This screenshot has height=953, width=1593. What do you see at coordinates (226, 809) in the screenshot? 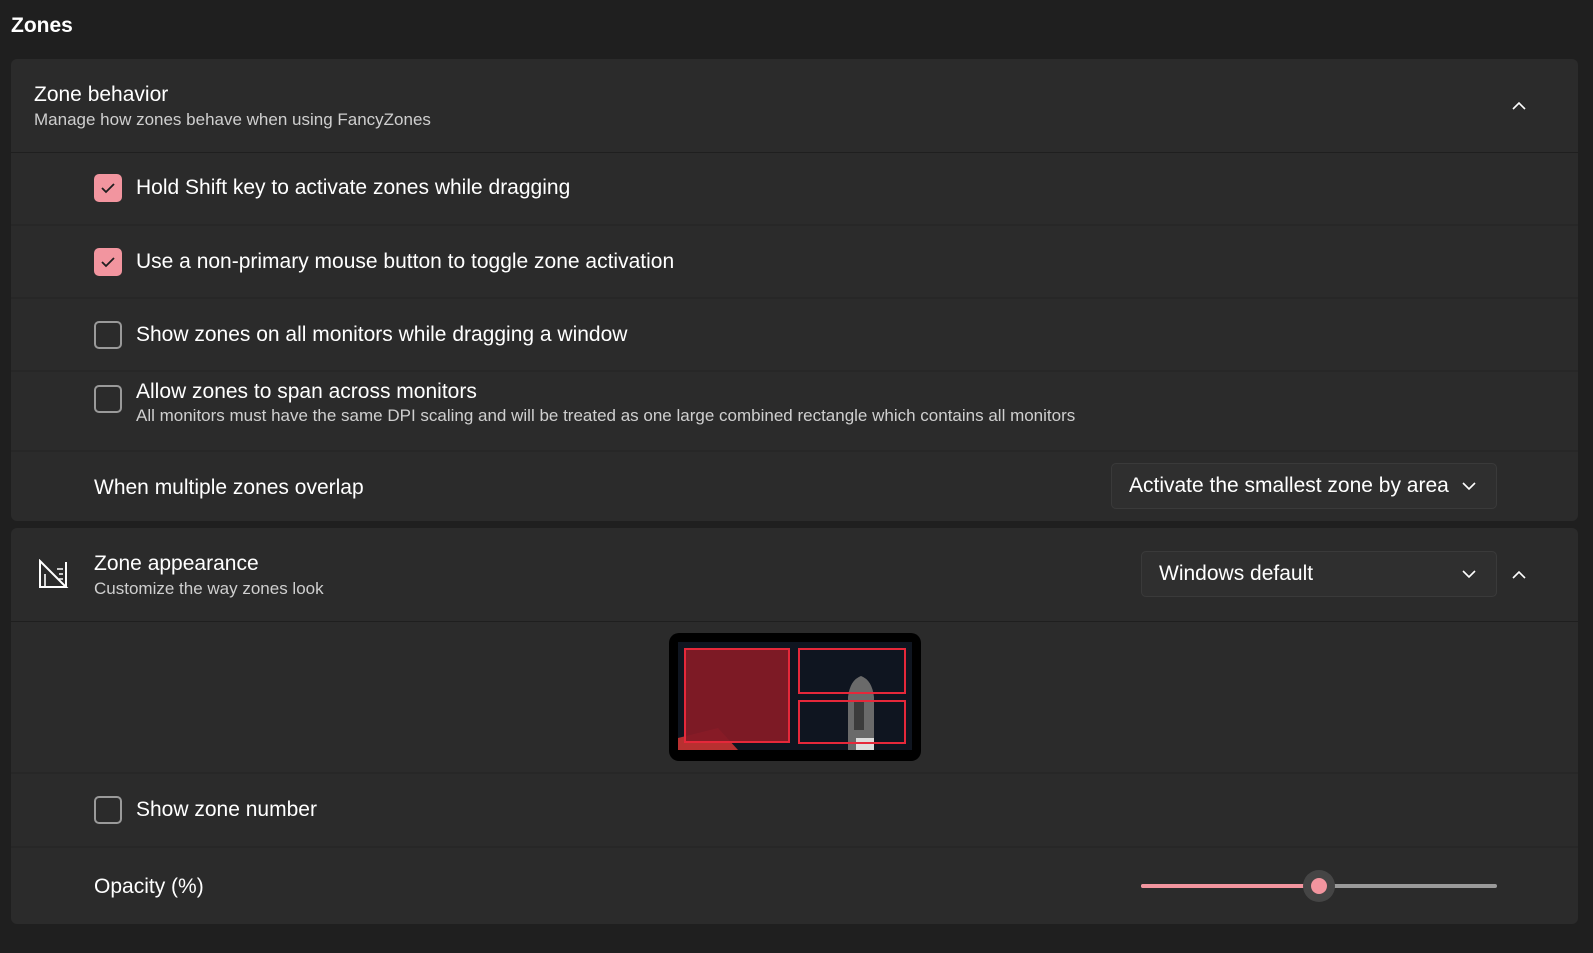
I see `show-zone-number-label: Show zone number` at bounding box center [226, 809].